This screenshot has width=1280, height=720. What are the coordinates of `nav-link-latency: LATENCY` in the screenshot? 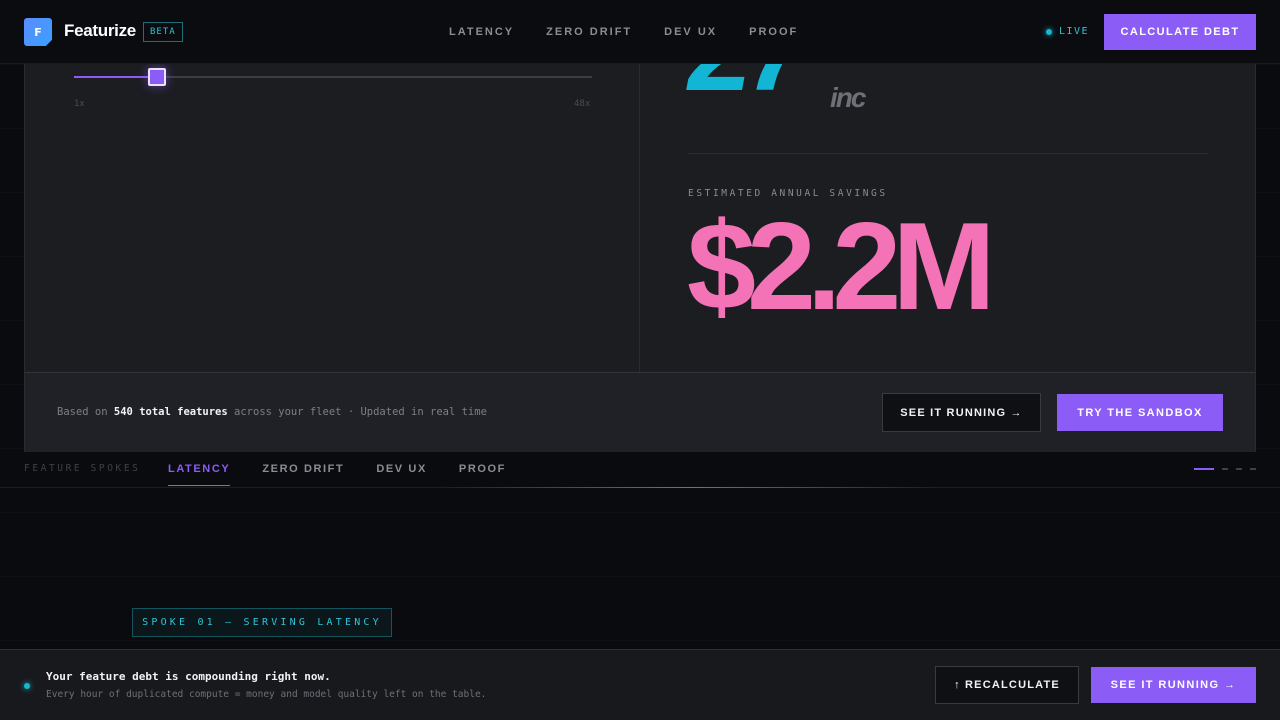 It's located at (481, 32).